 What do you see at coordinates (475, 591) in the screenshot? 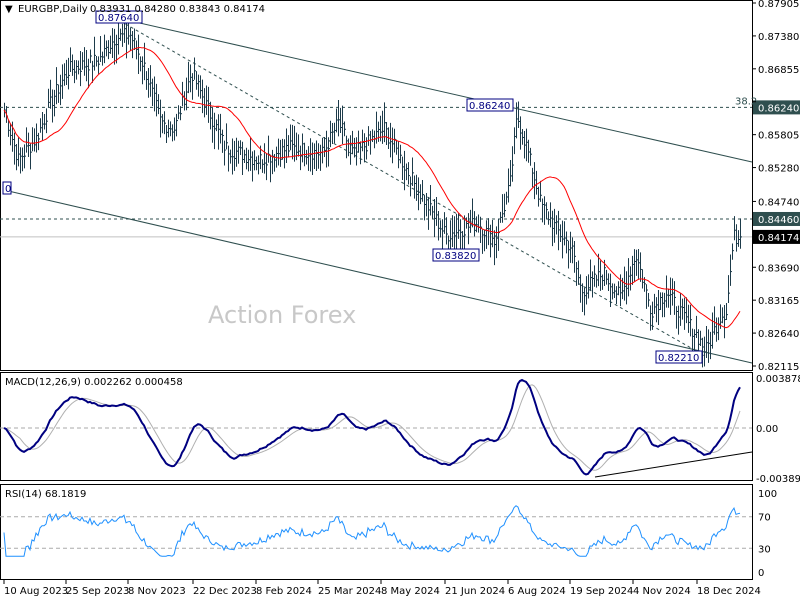
I see `x-tick-label: 21 Jun 2024` at bounding box center [475, 591].